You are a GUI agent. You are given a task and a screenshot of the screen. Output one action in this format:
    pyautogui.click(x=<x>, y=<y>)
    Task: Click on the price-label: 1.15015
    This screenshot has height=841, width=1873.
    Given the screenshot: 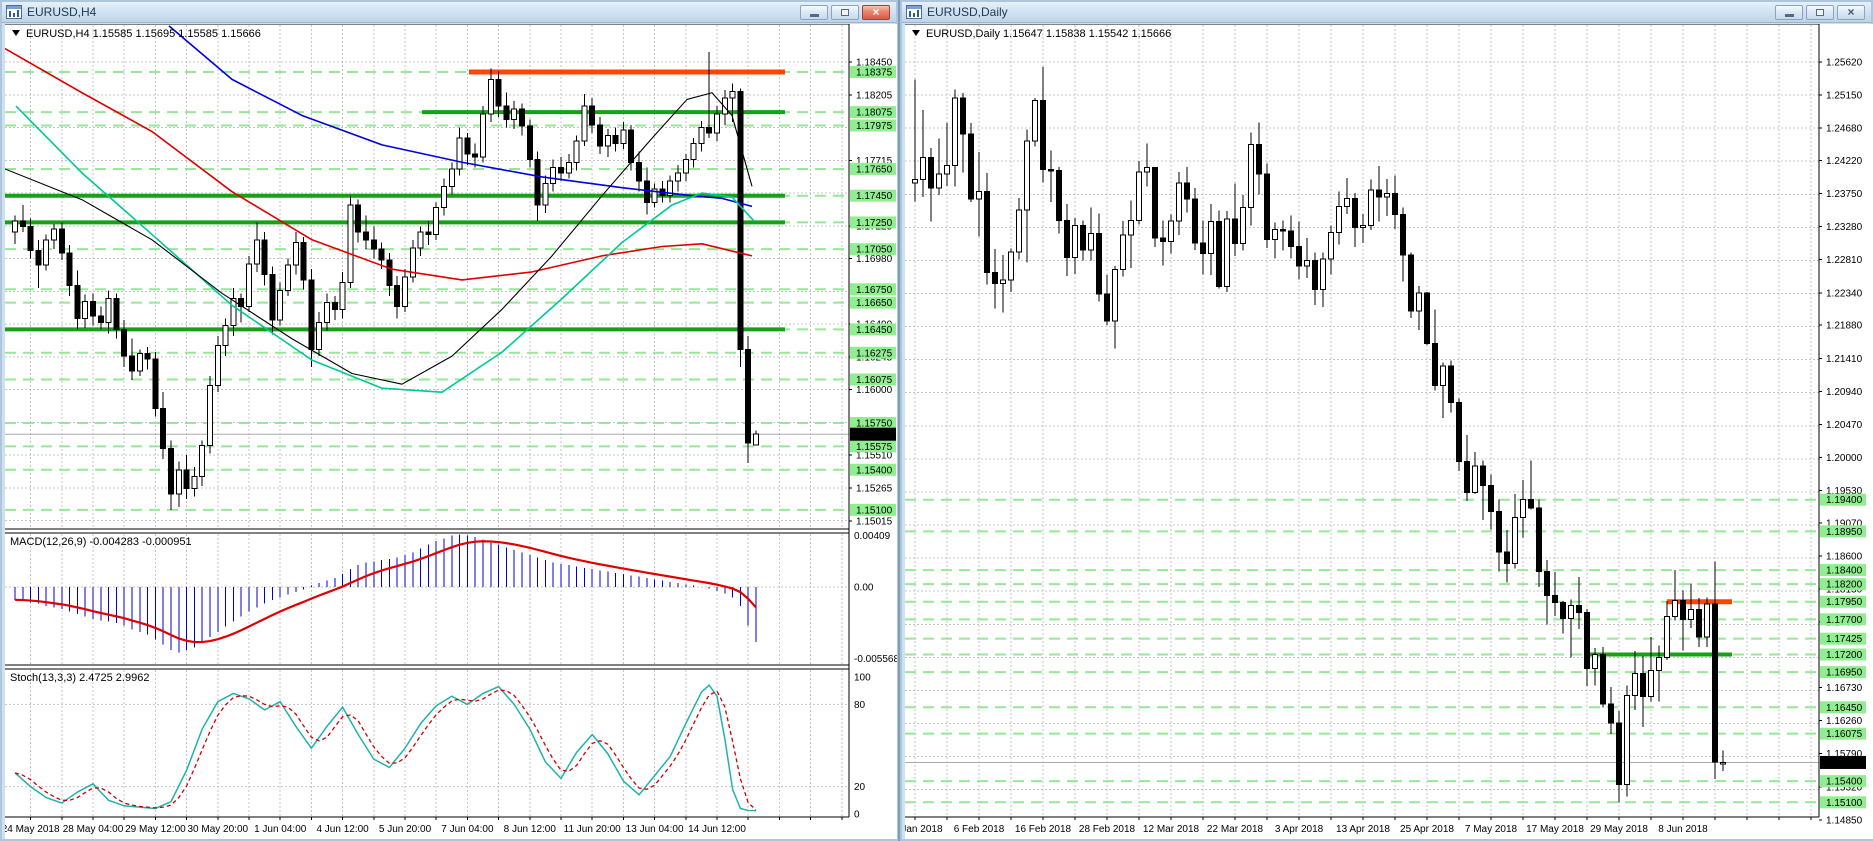 What is the action you would take?
    pyautogui.click(x=874, y=522)
    